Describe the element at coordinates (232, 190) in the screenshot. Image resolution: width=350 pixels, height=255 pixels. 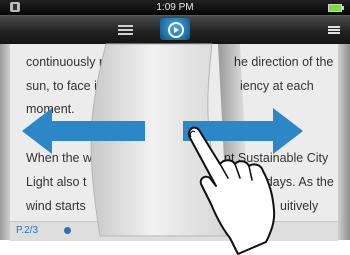
I see `swipe-hand-icon` at that location.